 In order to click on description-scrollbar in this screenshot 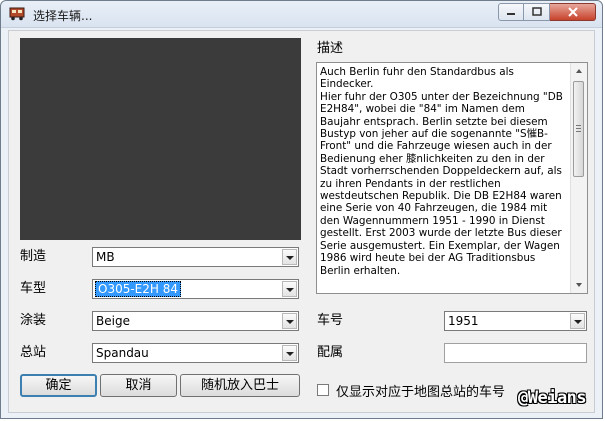, I will do `click(578, 178)`.